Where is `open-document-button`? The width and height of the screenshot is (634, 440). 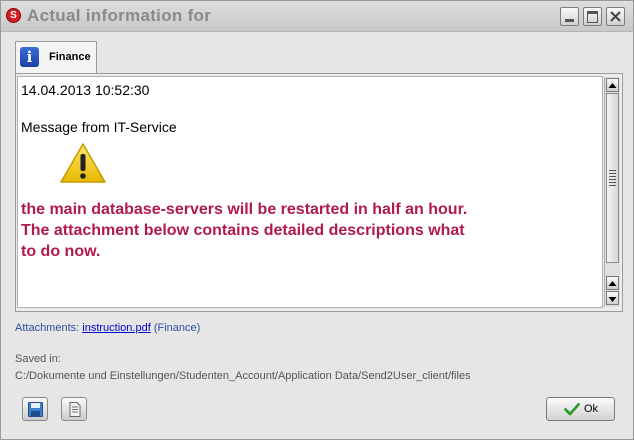 open-document-button is located at coordinates (74, 409).